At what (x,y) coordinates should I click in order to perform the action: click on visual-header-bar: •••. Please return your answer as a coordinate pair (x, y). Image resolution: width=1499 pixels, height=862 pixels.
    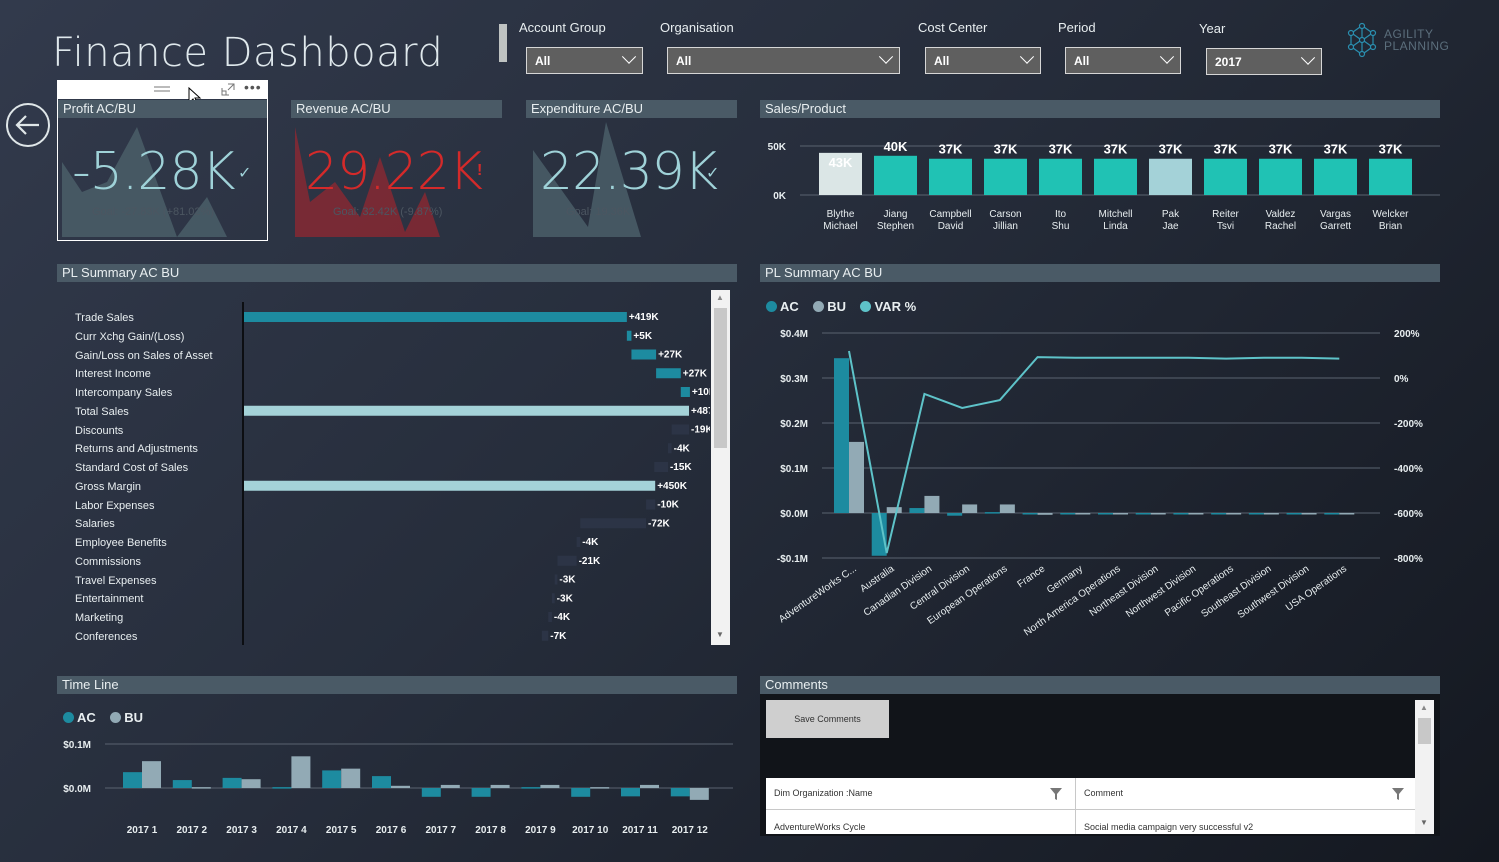
    Looking at the image, I should click on (162, 89).